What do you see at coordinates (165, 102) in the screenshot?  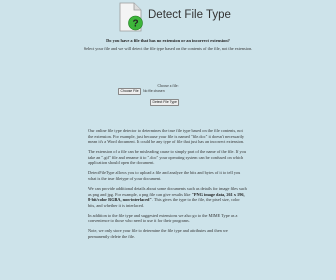 I see `detect-file-type-button: Detect File Type` at bounding box center [165, 102].